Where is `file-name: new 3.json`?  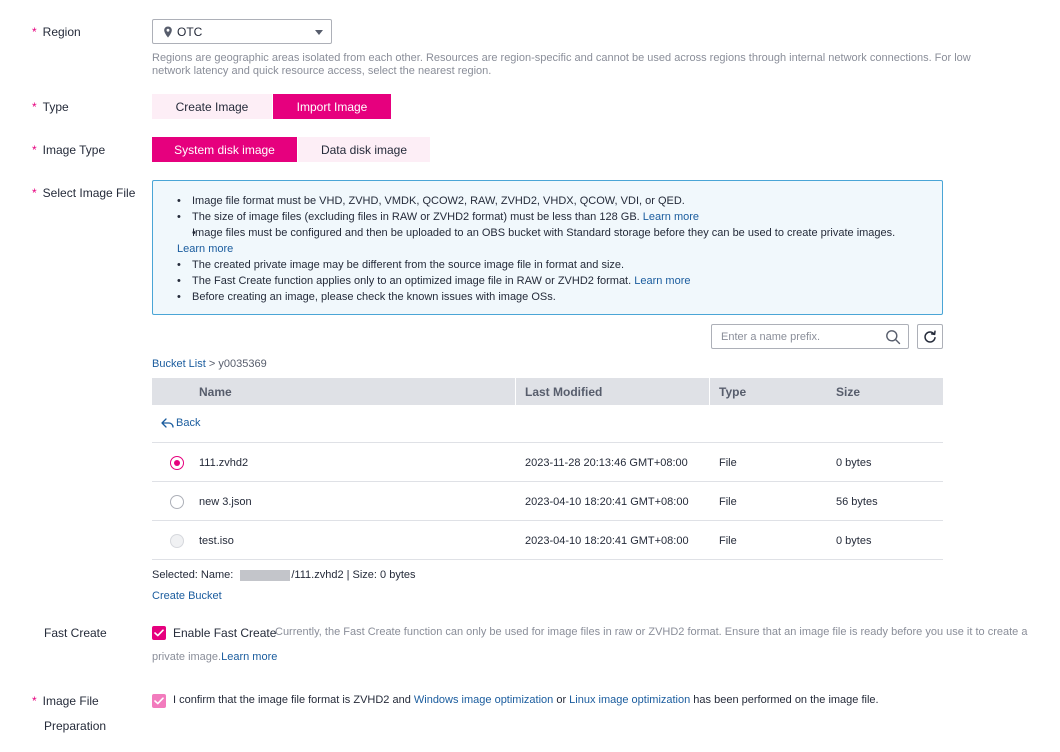
file-name: new 3.json is located at coordinates (225, 502).